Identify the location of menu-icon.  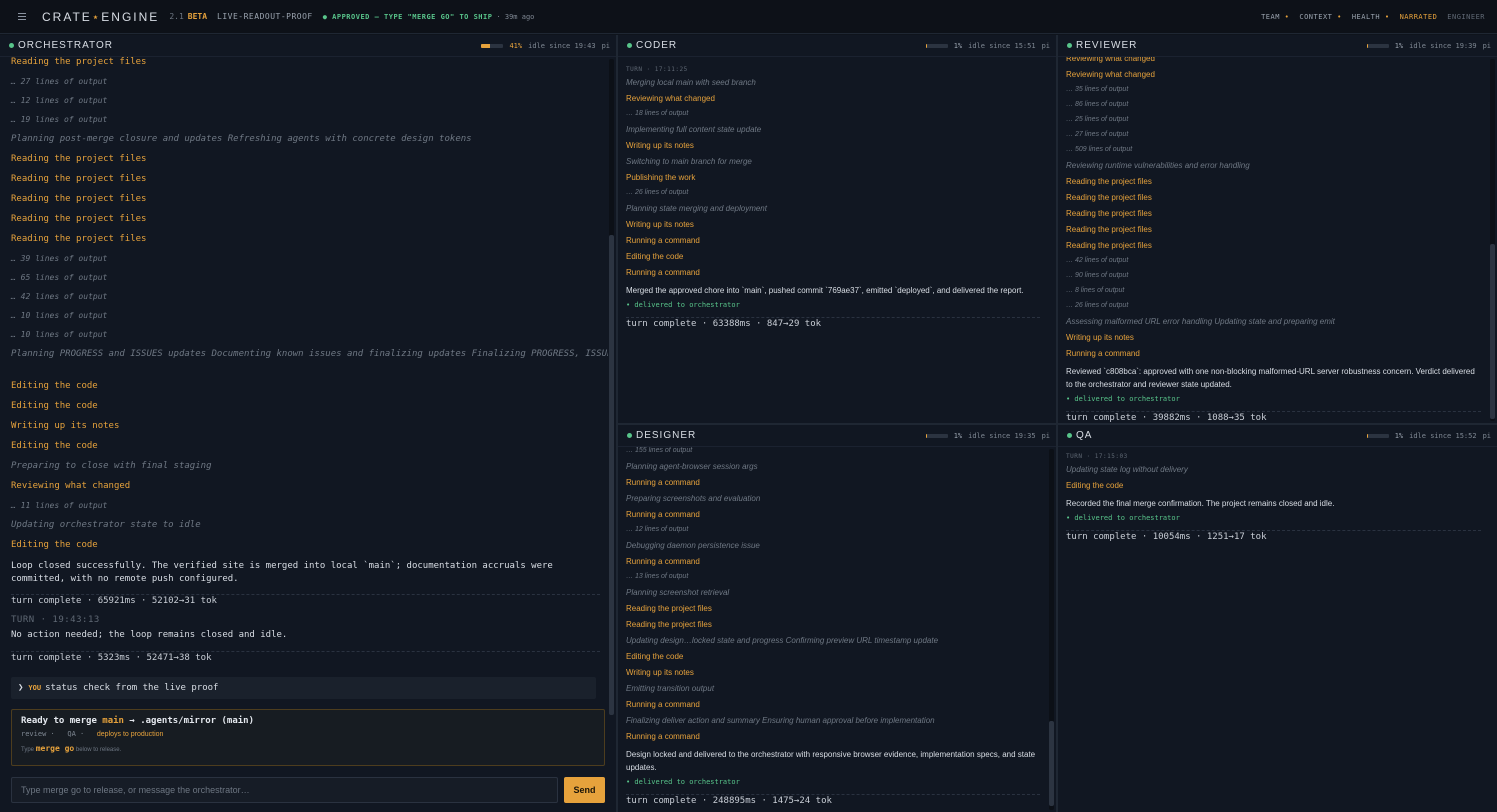
(23, 16).